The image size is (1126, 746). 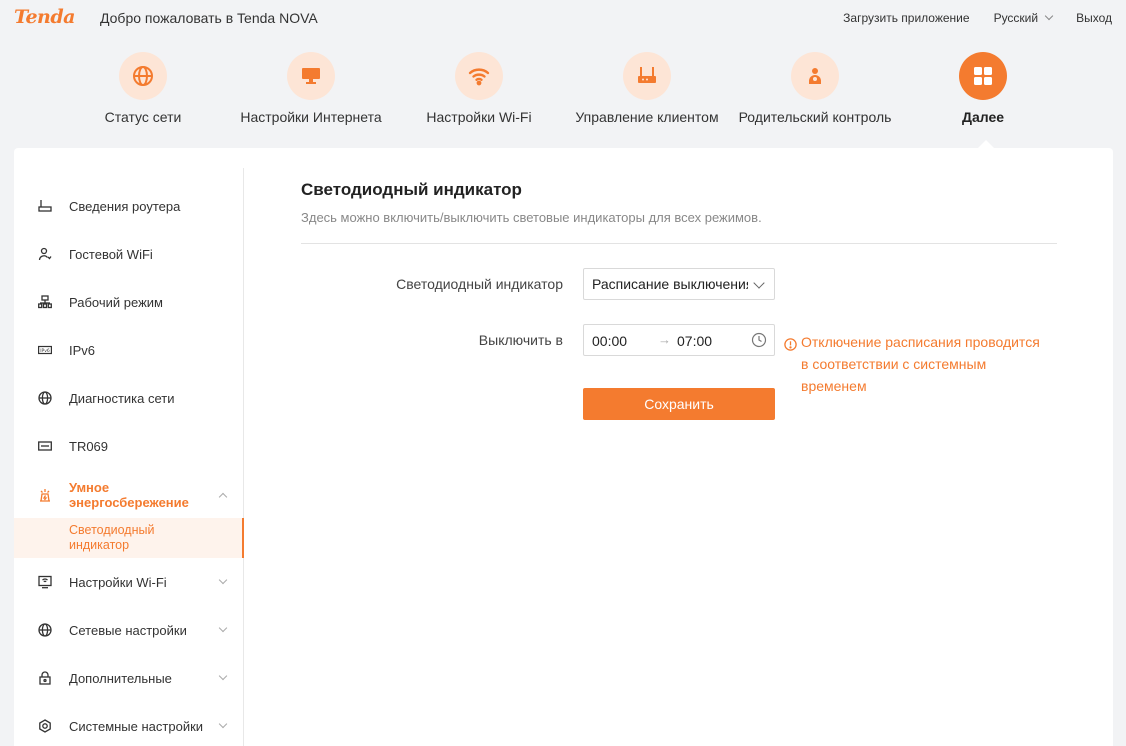 I want to click on sidebar-item-label: Системные настройки, so click(x=136, y=726).